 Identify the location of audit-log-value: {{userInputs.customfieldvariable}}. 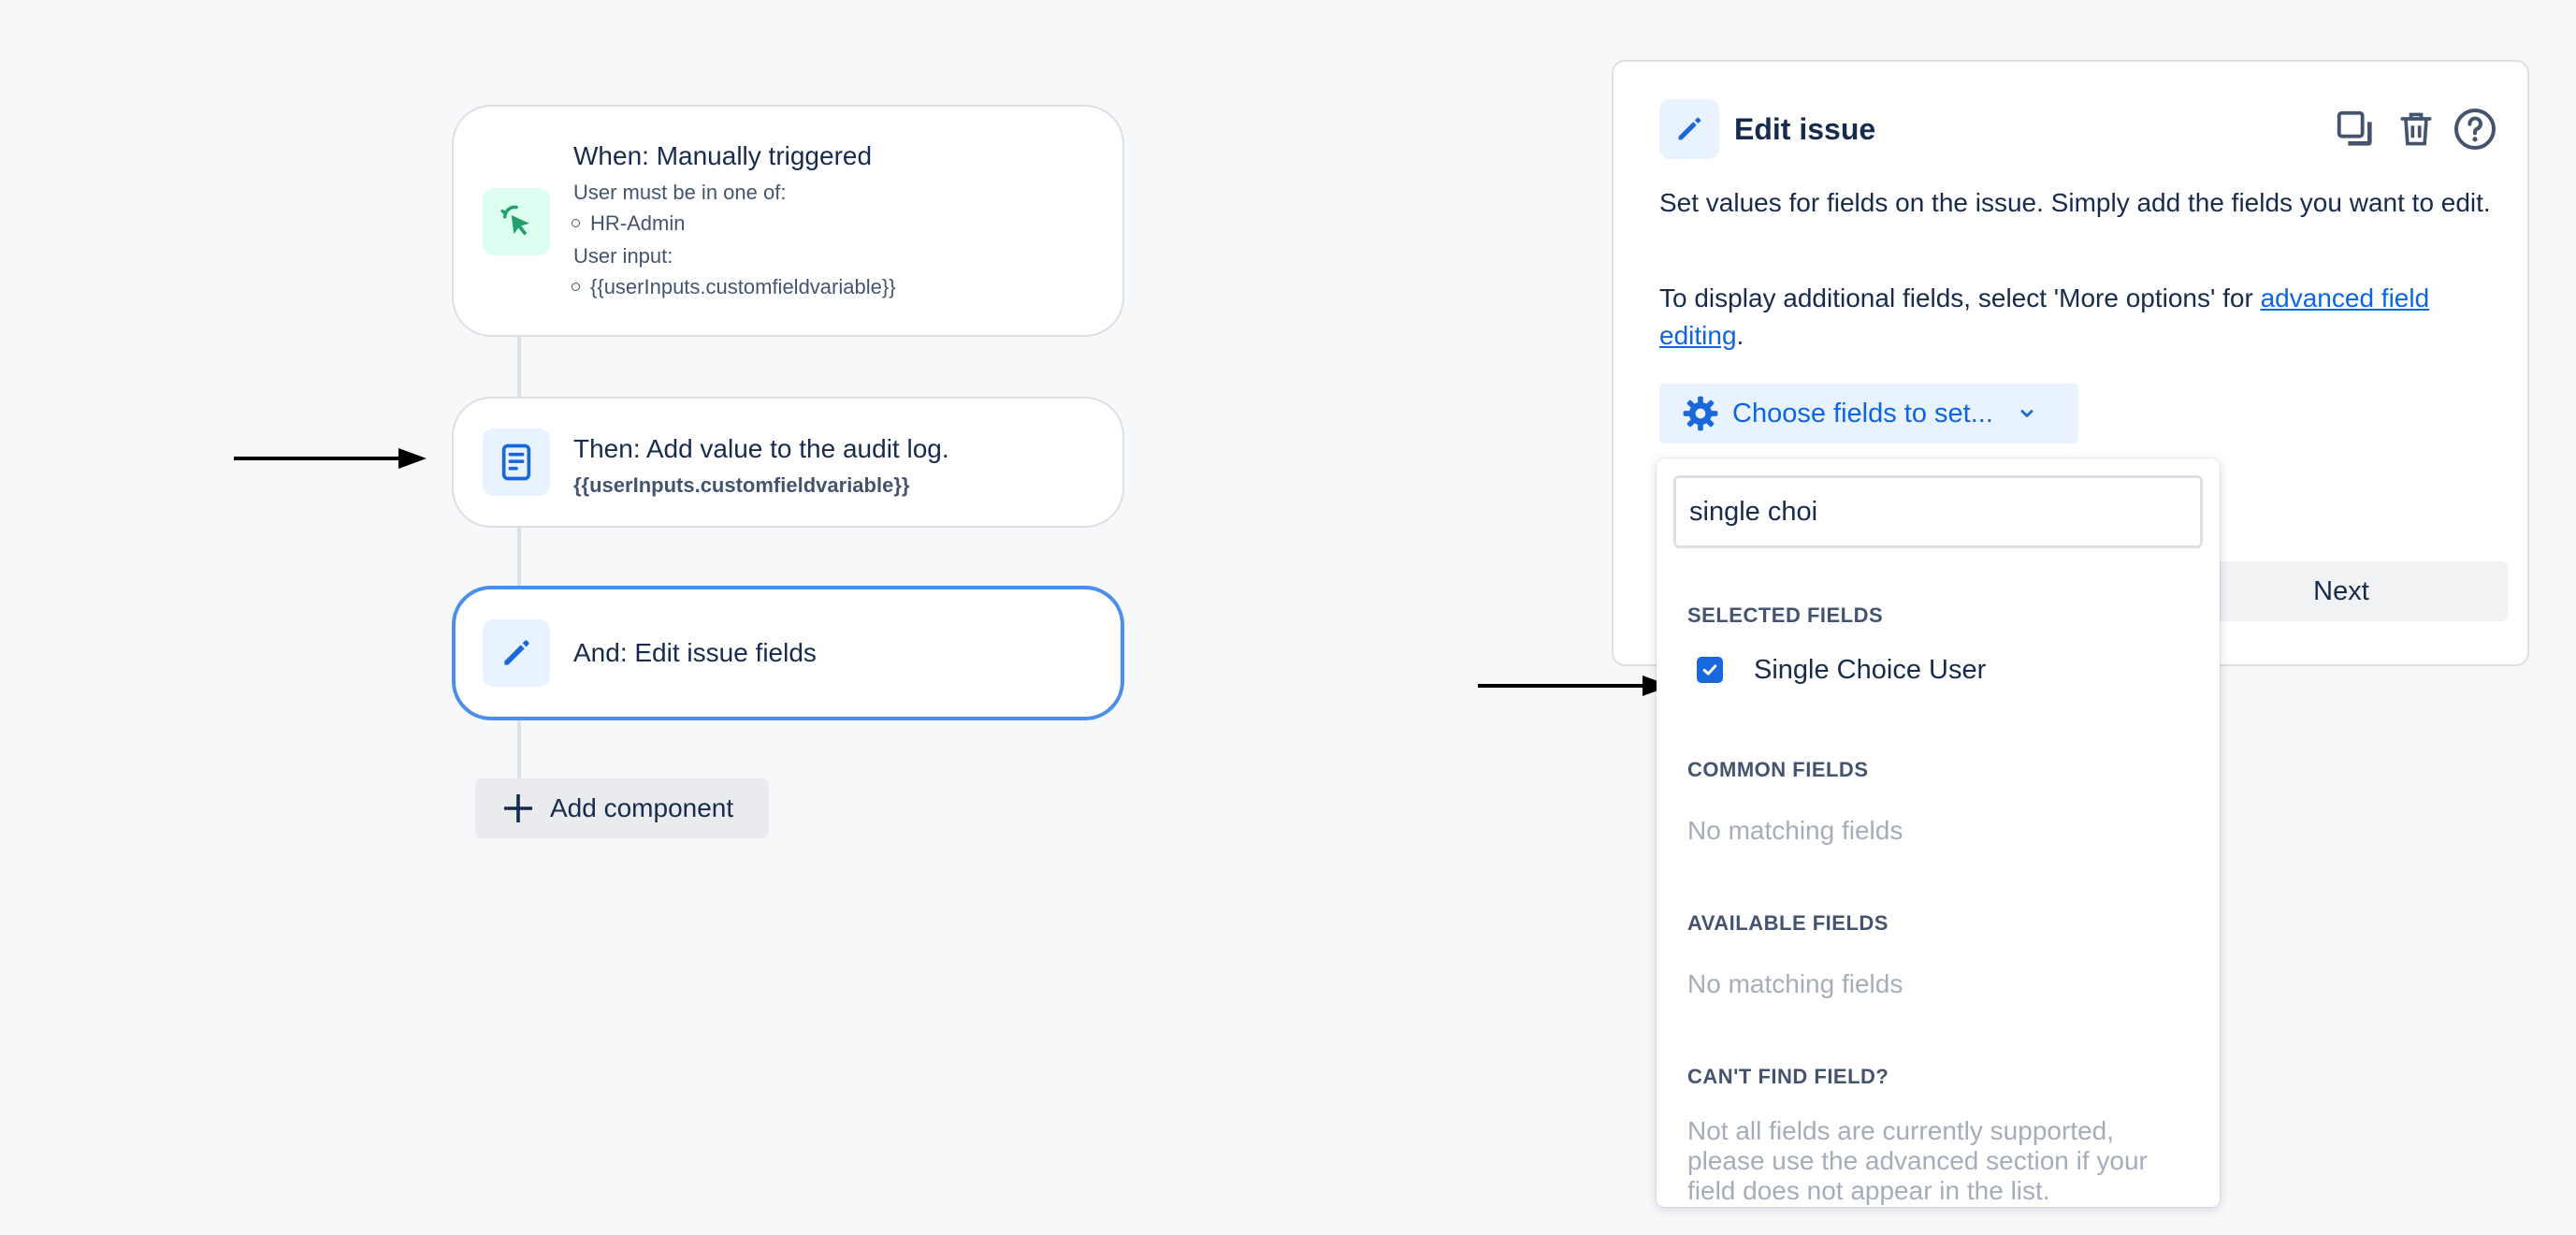
(741, 485).